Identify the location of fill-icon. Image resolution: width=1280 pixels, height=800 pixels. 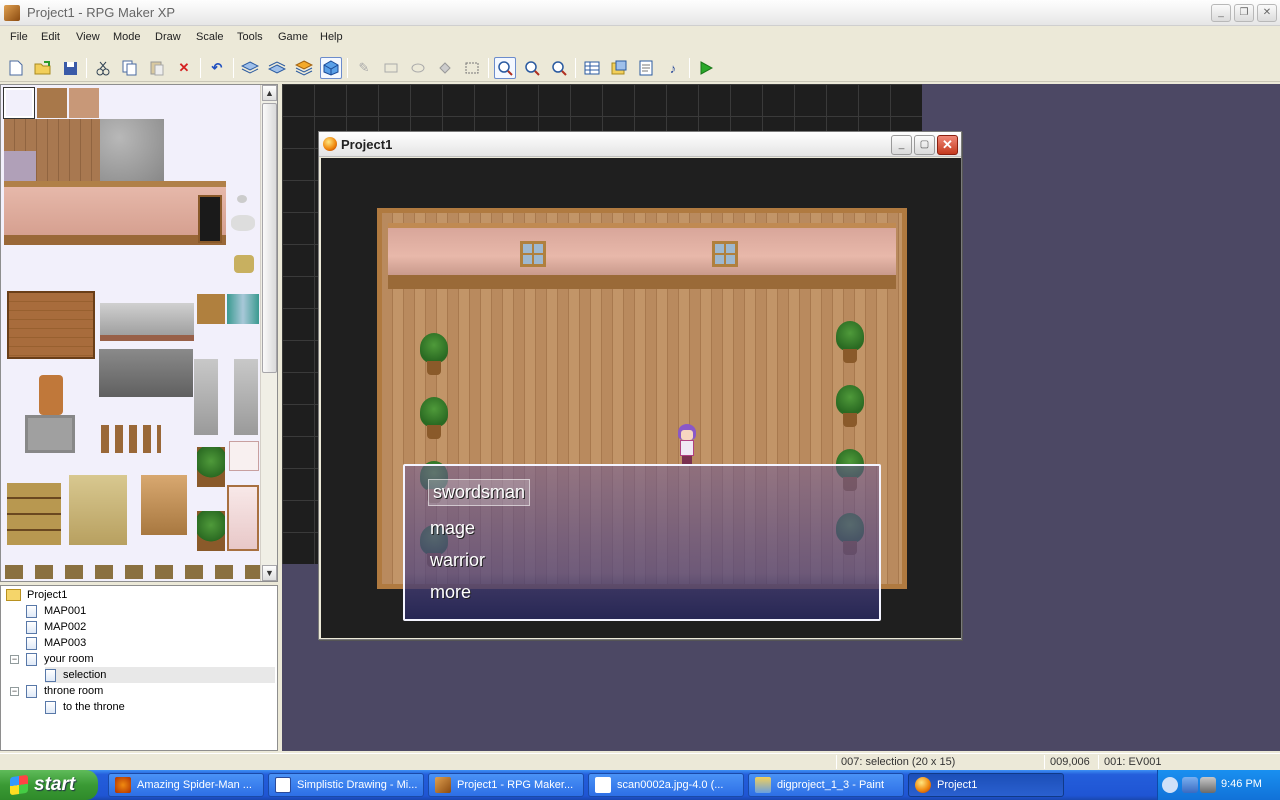
(445, 68).